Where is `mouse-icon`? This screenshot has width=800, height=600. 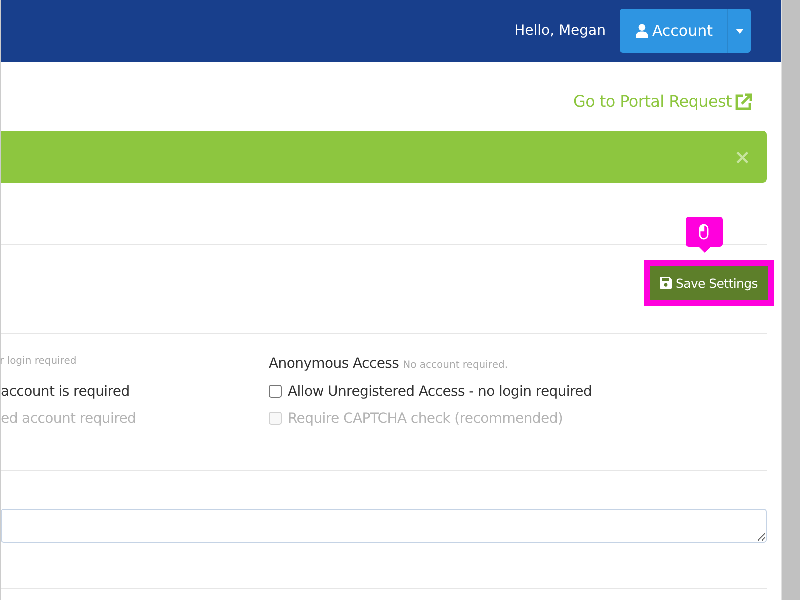
mouse-icon is located at coordinates (704, 232).